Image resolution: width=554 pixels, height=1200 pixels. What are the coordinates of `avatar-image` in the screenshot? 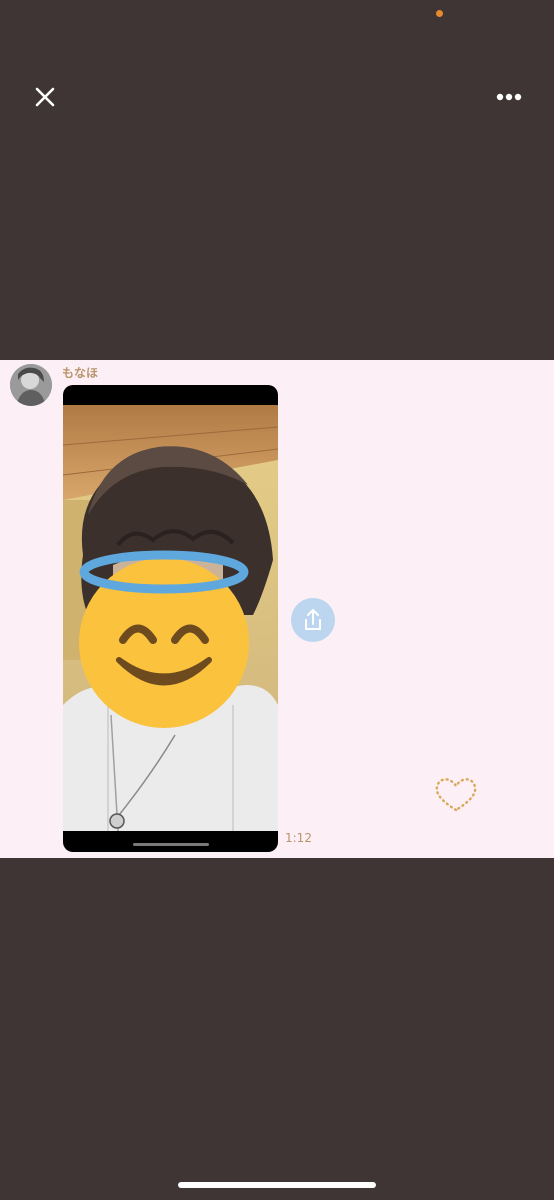 It's located at (31, 385).